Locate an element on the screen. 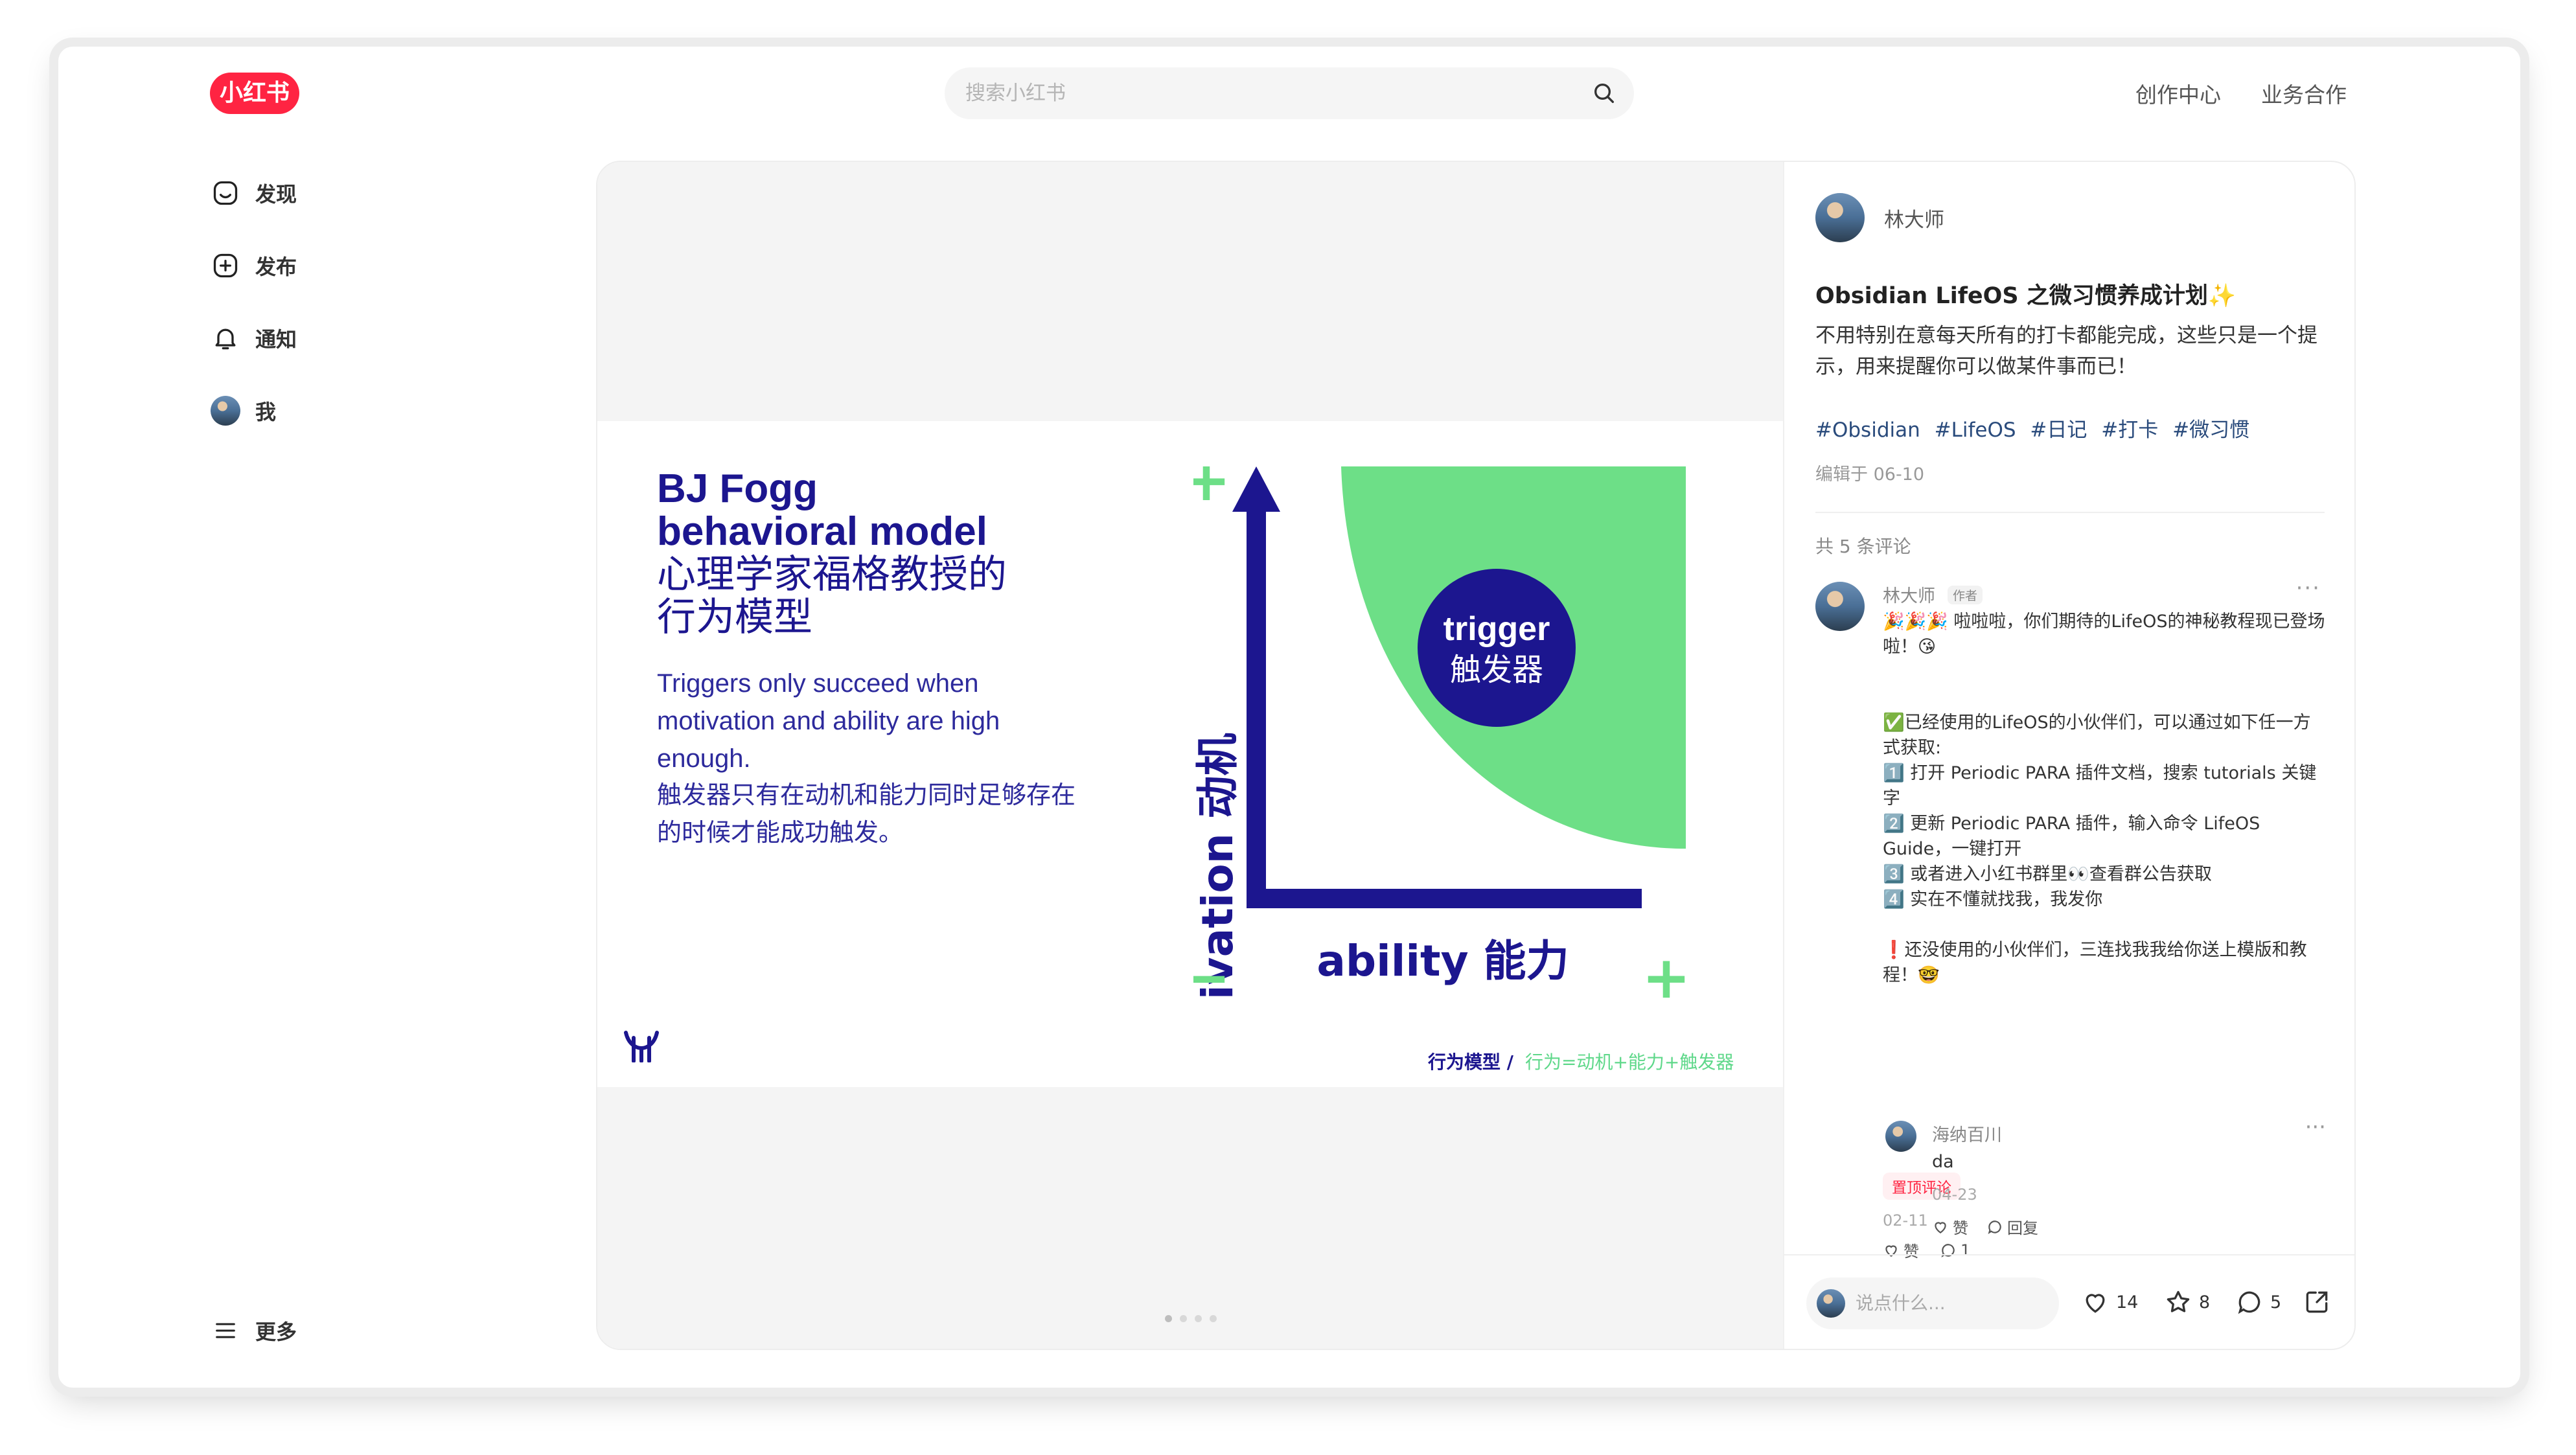 The image size is (2576, 1455). note-tags: #Obsidian #LifeOS #日记 #打卡 #微习惯 is located at coordinates (2036, 428).